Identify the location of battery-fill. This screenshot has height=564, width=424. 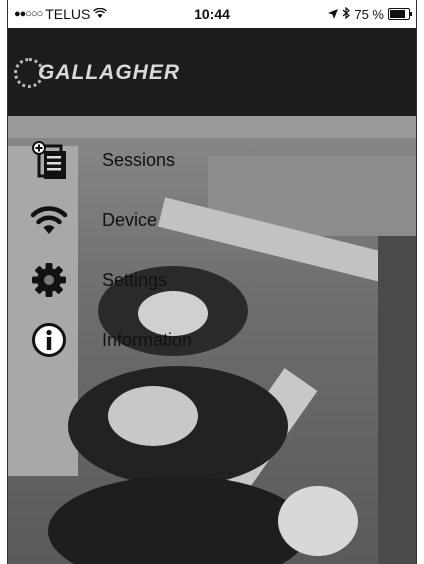
(397, 14).